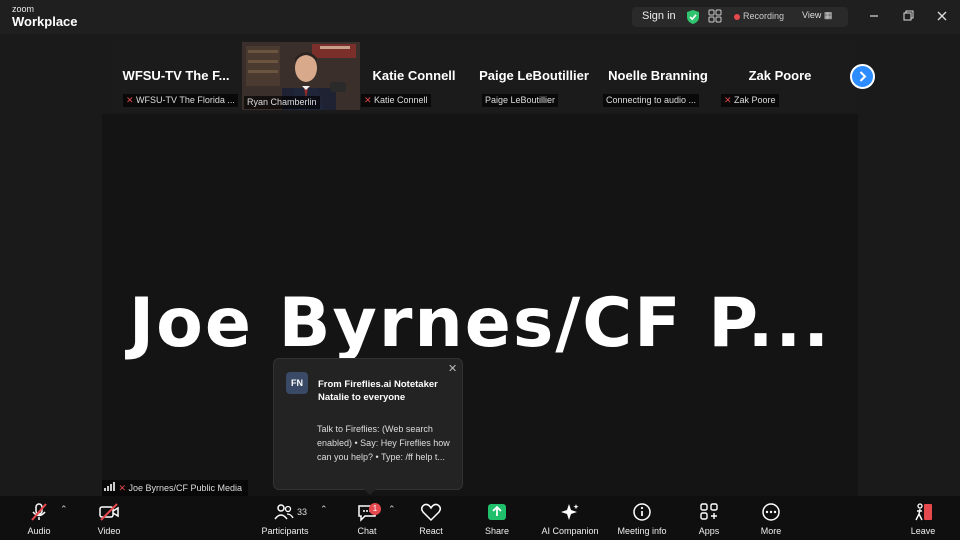 The width and height of the screenshot is (960, 540). I want to click on video-button: Video, so click(109, 518).